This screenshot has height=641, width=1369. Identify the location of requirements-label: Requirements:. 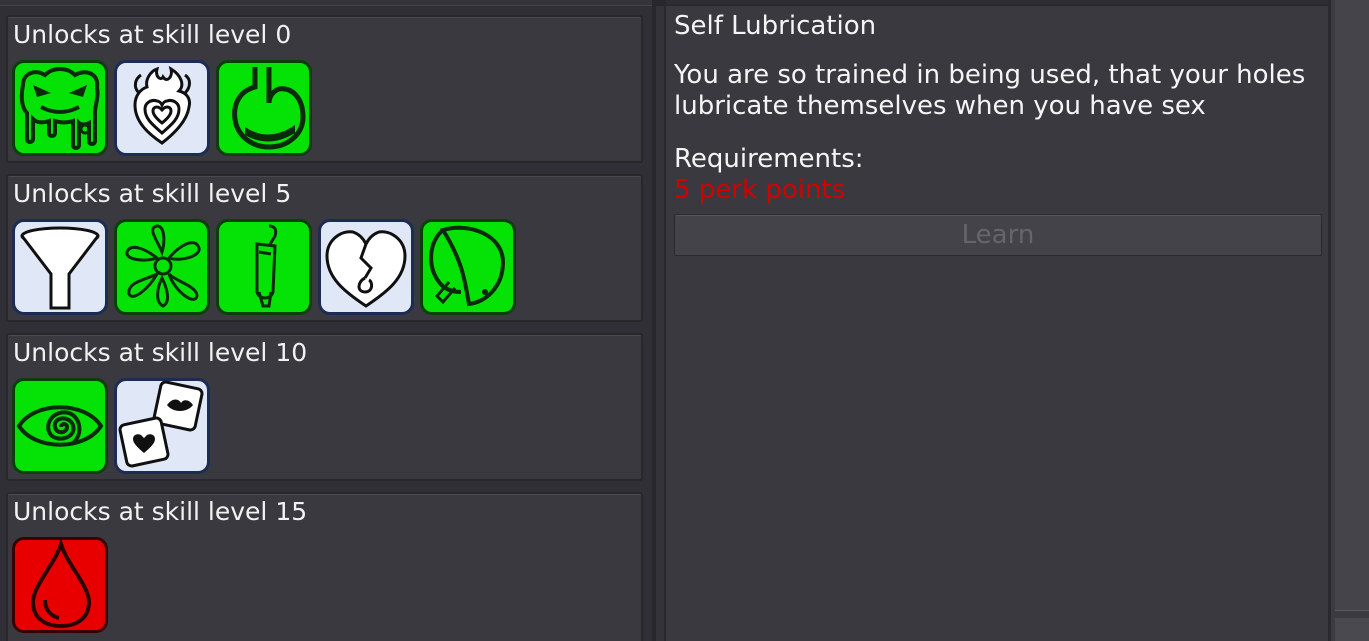
(769, 159).